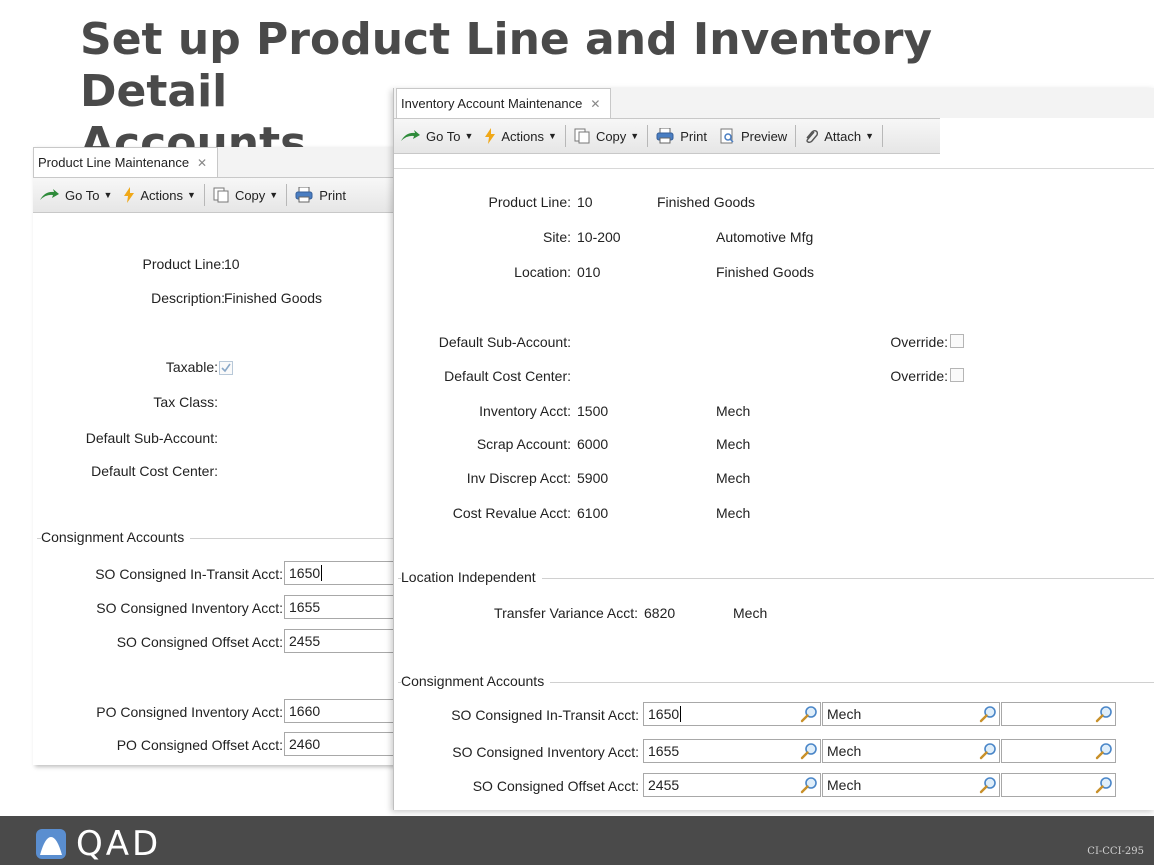  I want to click on iam-preview-label: Preview, so click(764, 136).